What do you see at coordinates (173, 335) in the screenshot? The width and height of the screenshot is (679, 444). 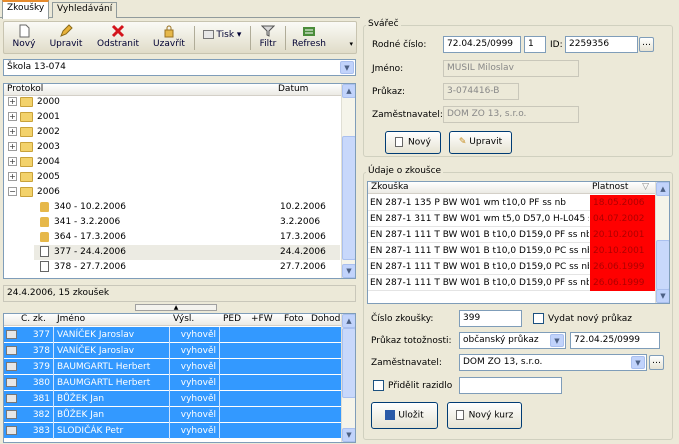 I see `table-row: 377 VANÍČEK Jaroslav vyhověl` at bounding box center [173, 335].